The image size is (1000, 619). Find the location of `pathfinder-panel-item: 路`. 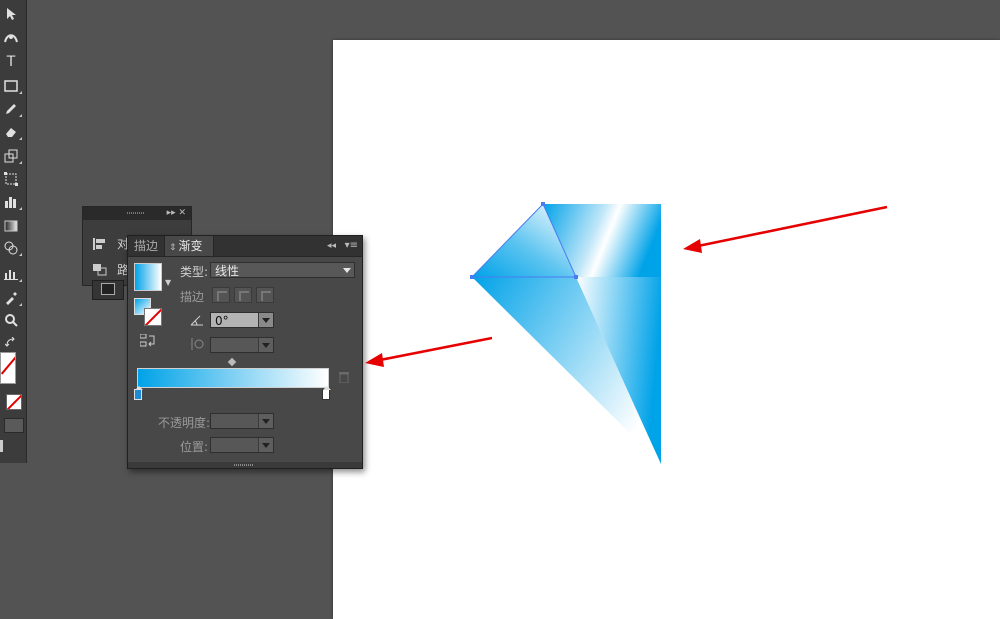

pathfinder-panel-item: 路 is located at coordinates (111, 269).